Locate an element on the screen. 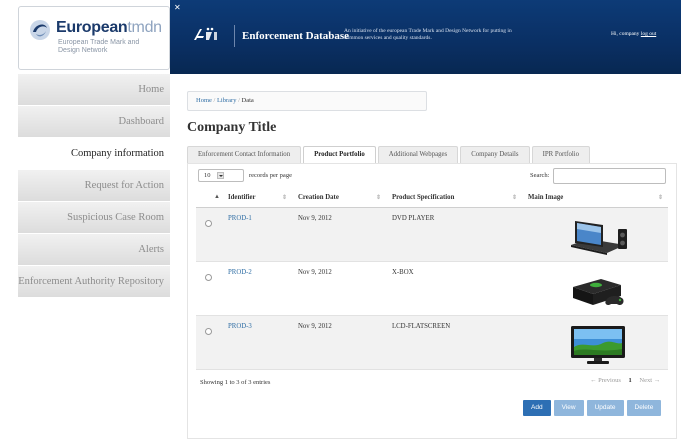 This screenshot has height=439, width=681. identifier-cell: PROD-3 is located at coordinates (257, 342).